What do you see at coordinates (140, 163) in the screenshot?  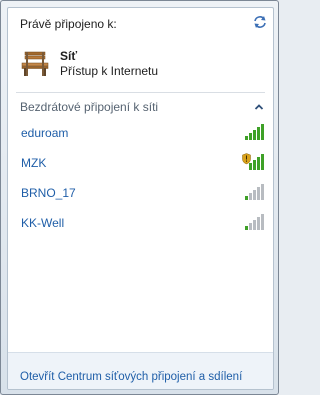 I see `wifi-network-mzk: MZK` at bounding box center [140, 163].